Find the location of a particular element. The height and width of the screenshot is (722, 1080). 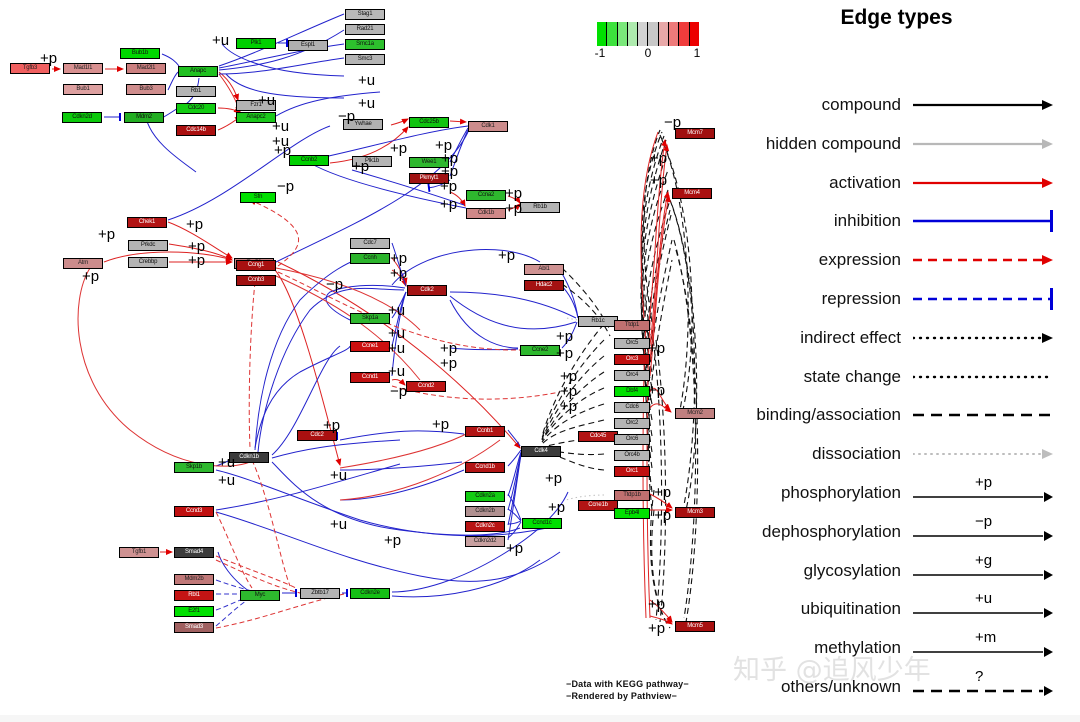

pathway-node: Ccnd2 is located at coordinates (426, 386).